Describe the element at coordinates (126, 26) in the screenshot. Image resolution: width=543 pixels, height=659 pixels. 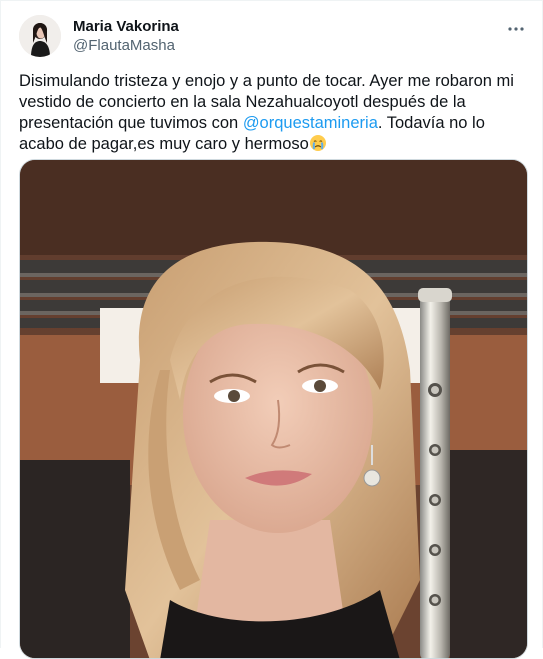
I see `display-name: Maria Vakorina` at that location.